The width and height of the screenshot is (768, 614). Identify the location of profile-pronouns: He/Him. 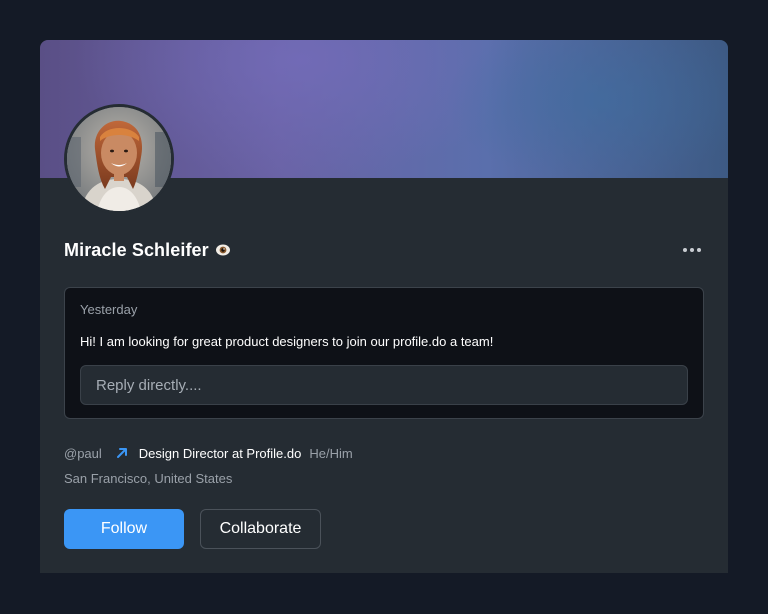
(331, 453).